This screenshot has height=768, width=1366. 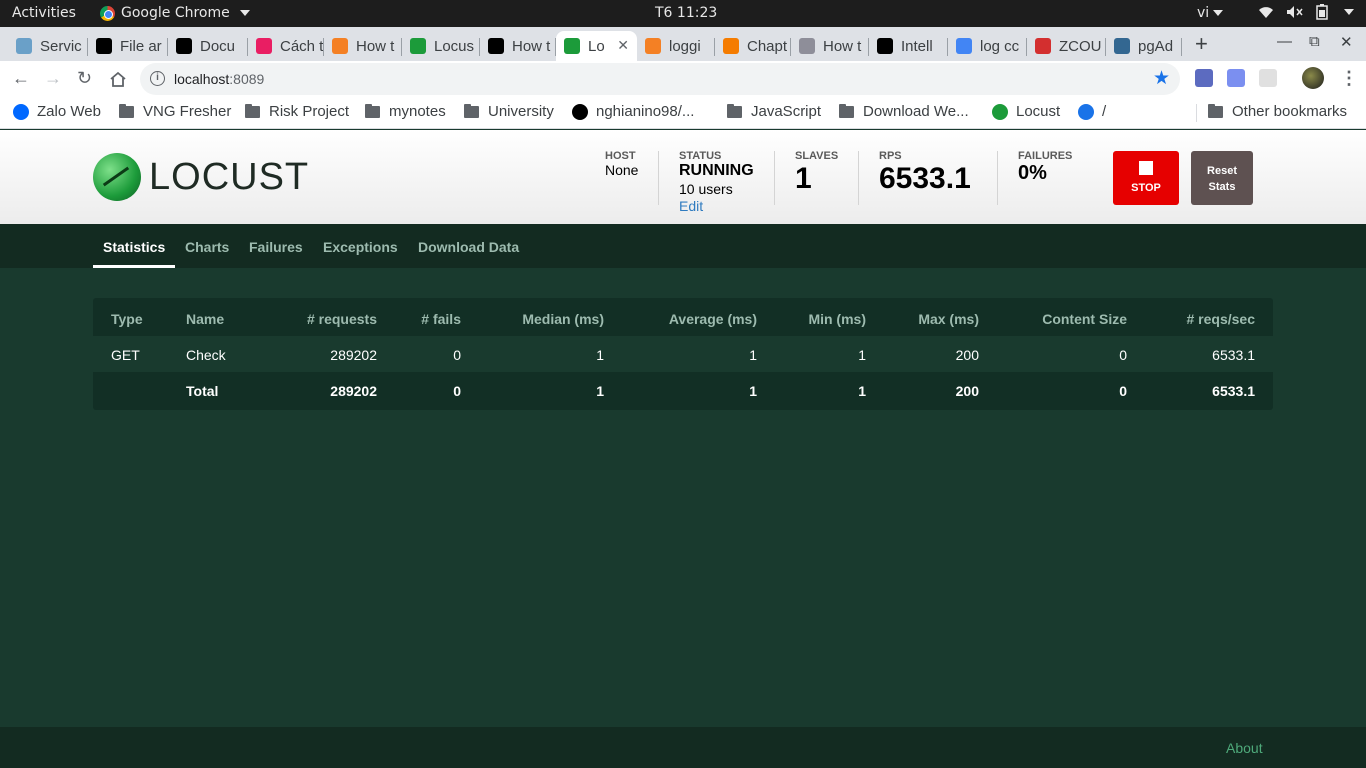 I want to click on browser-tab: pgAd, so click(x=1144, y=46).